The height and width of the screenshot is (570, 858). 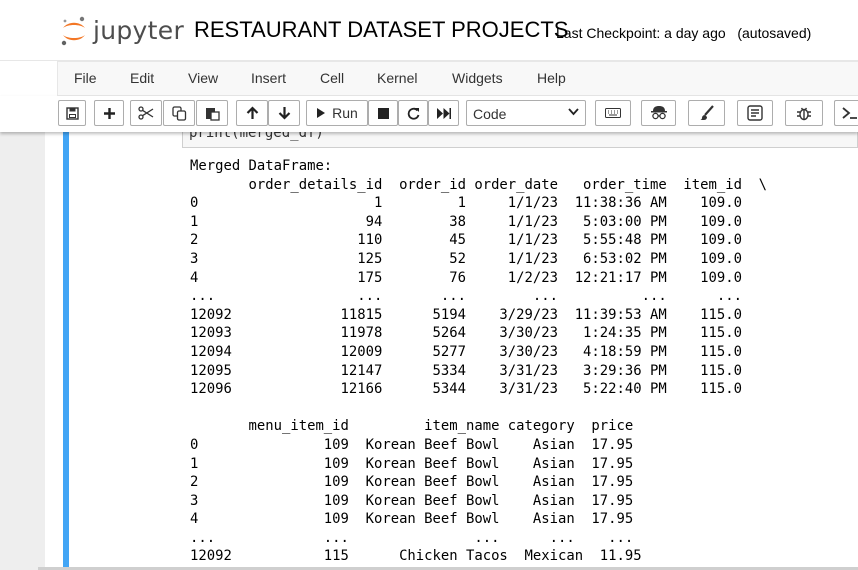 I want to click on interrupt-button, so click(x=383, y=113).